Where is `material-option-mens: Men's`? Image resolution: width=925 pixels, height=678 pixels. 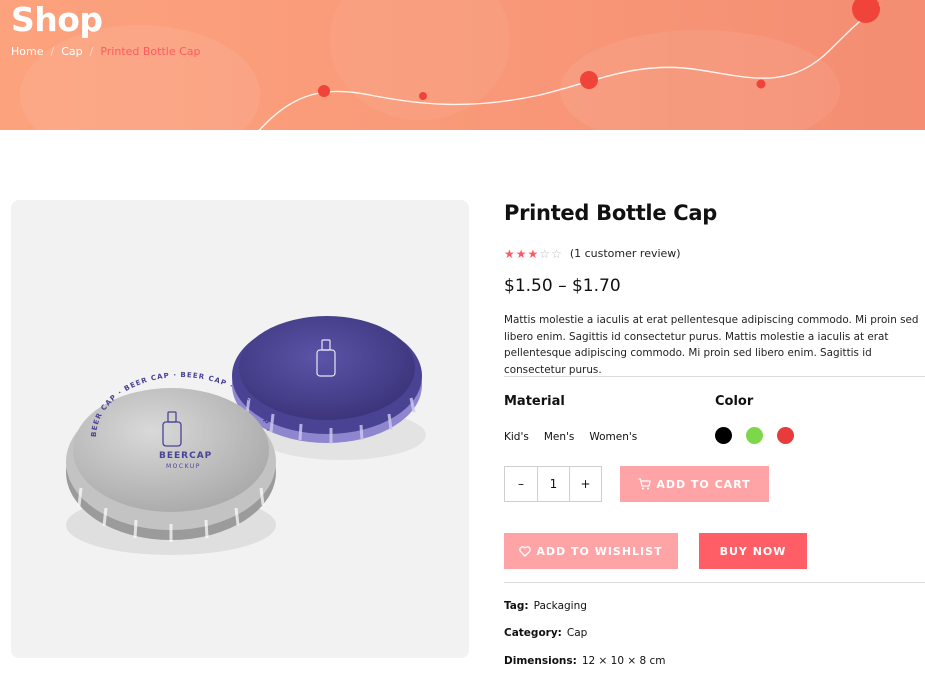 material-option-mens: Men's is located at coordinates (559, 437).